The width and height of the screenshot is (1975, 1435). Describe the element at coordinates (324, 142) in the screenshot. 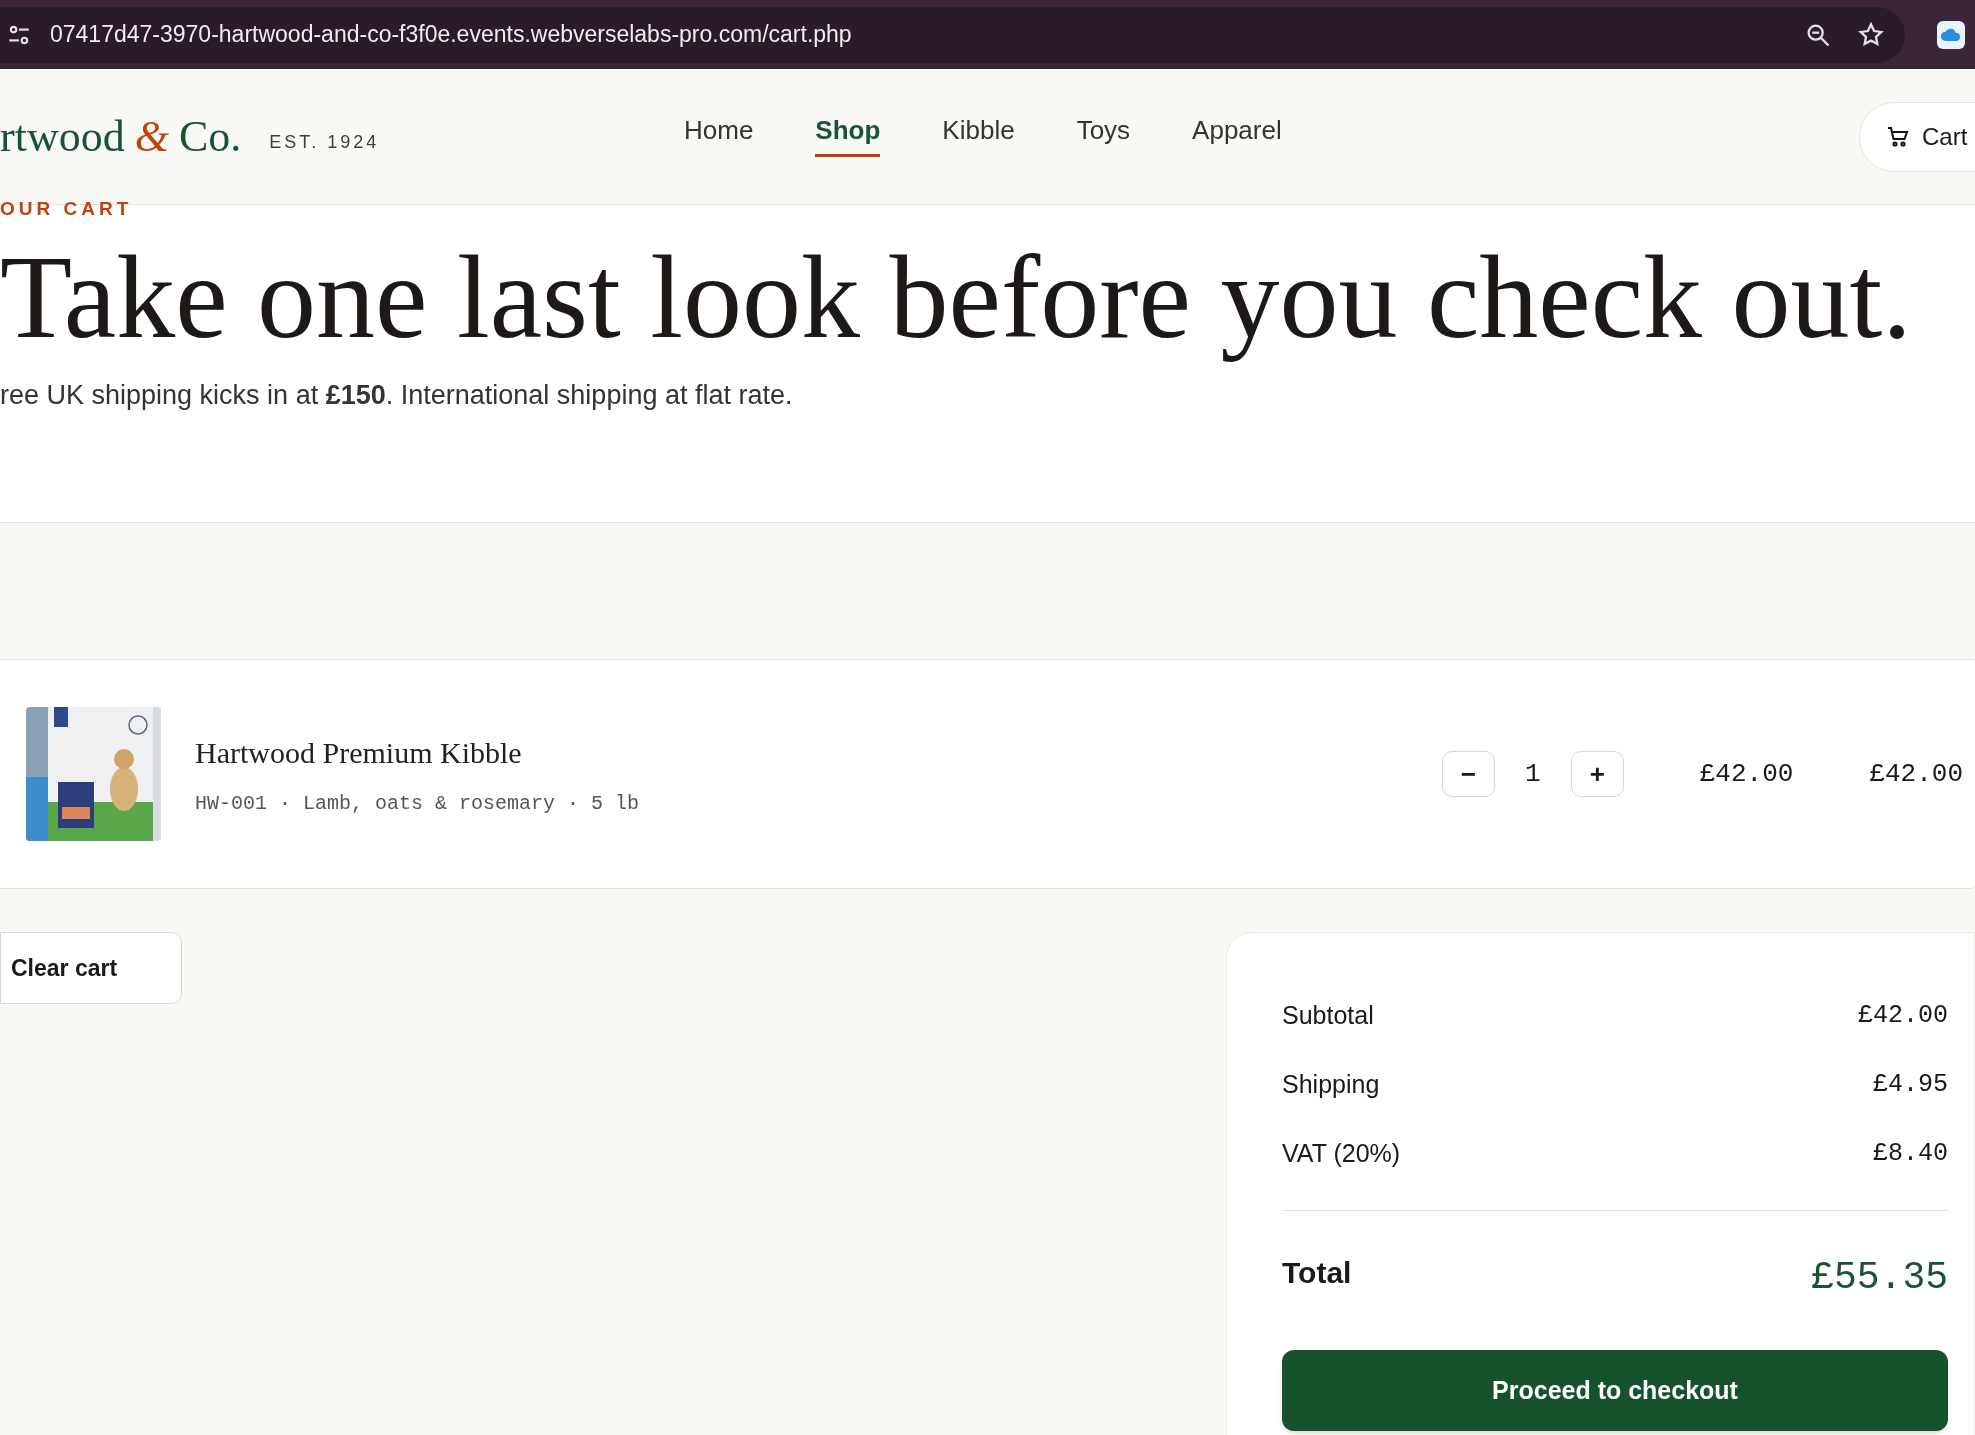

I see `established-text: EST. 1924` at that location.